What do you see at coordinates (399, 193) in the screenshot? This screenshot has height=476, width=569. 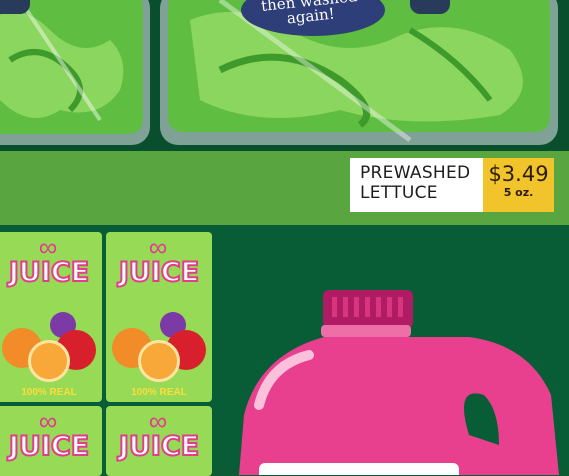 I see `price-tag-name-line-2: LETTUCE` at bounding box center [399, 193].